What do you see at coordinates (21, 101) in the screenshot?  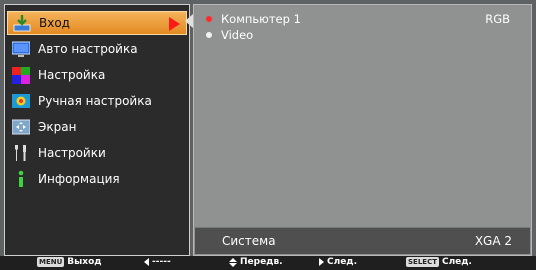 I see `manual-adjust-icon` at bounding box center [21, 101].